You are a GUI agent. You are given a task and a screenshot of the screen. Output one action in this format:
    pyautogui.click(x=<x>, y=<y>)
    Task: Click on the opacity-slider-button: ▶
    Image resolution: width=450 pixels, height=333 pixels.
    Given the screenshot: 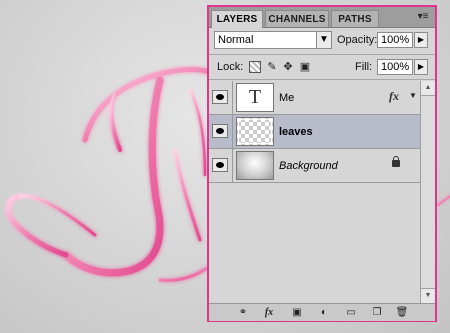 What is the action you would take?
    pyautogui.click(x=421, y=40)
    